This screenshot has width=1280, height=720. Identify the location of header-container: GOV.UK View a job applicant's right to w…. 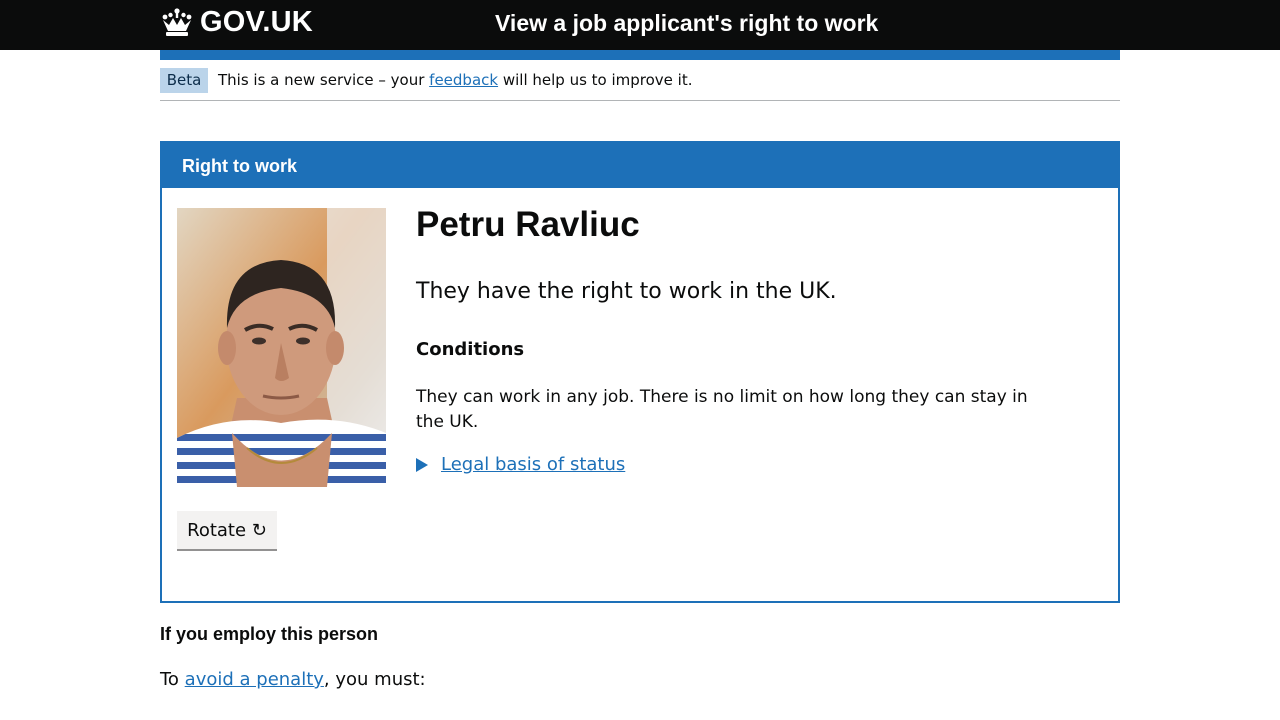
(640, 25).